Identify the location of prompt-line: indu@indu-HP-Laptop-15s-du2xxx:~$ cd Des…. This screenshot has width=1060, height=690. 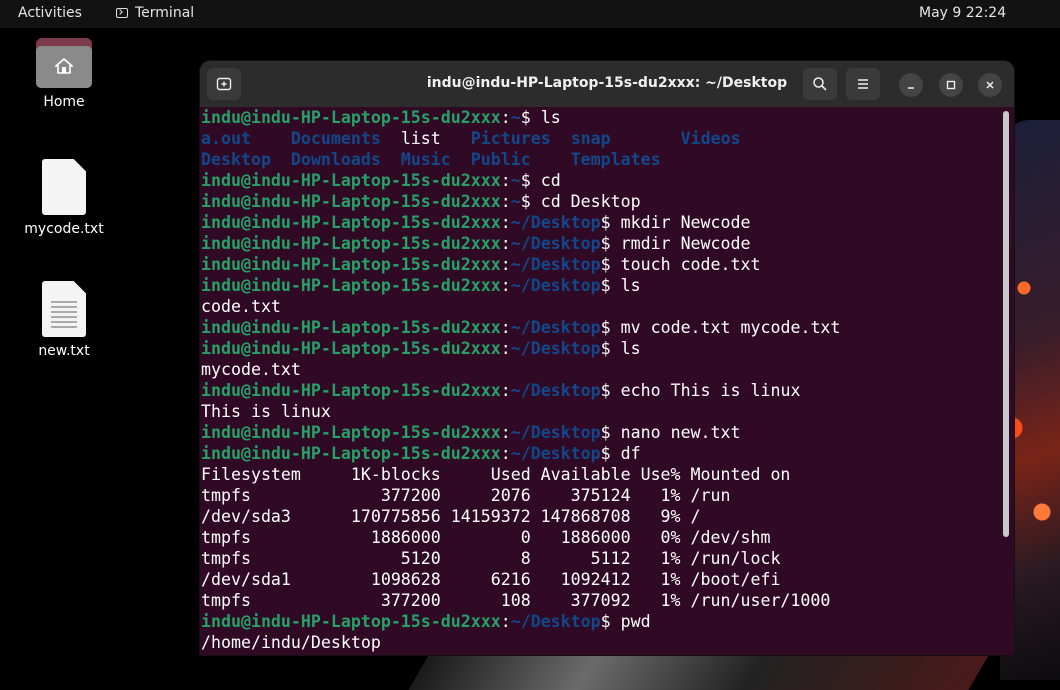
(421, 201).